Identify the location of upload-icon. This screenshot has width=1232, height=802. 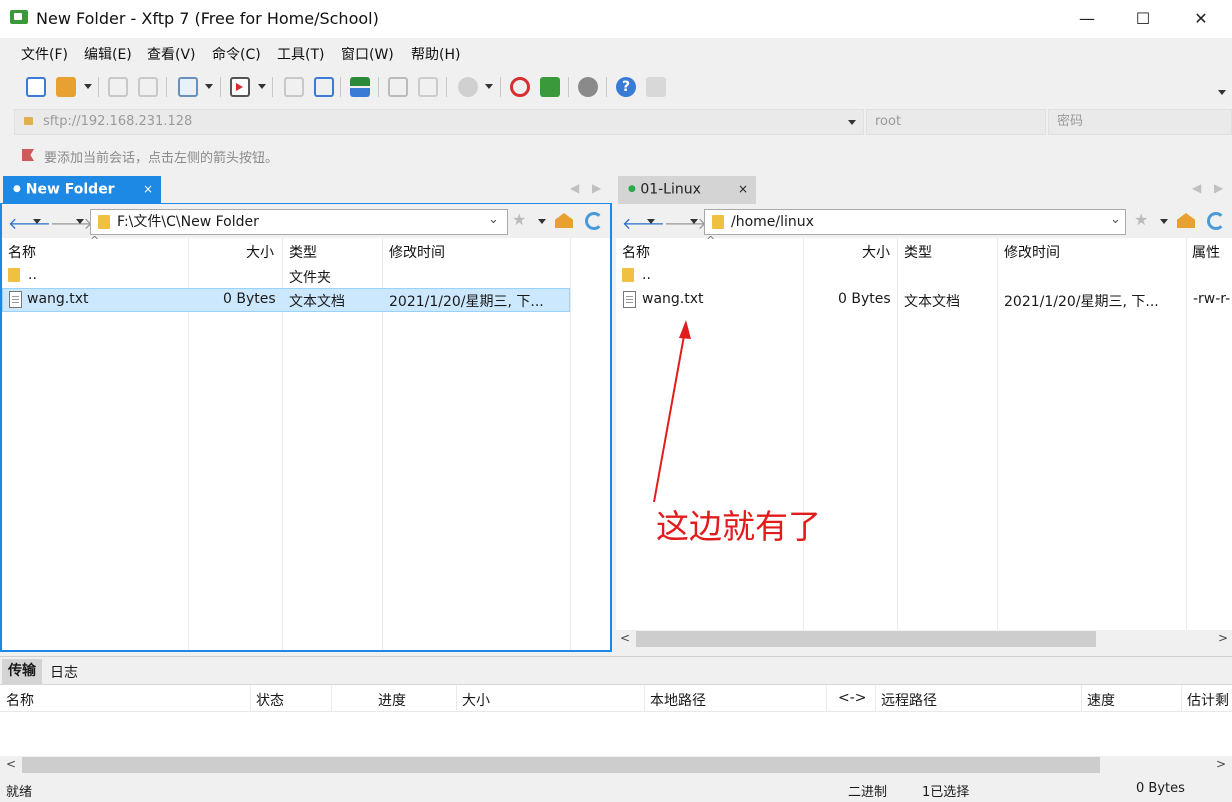
(324, 87).